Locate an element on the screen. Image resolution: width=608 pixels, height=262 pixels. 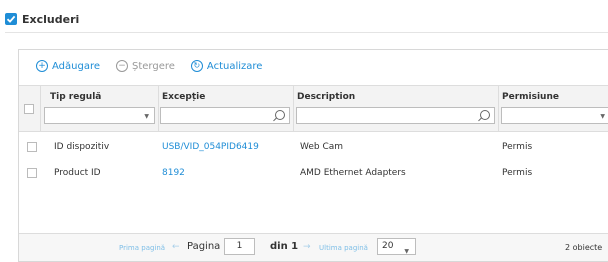
description-filter-input is located at coordinates (395, 115).